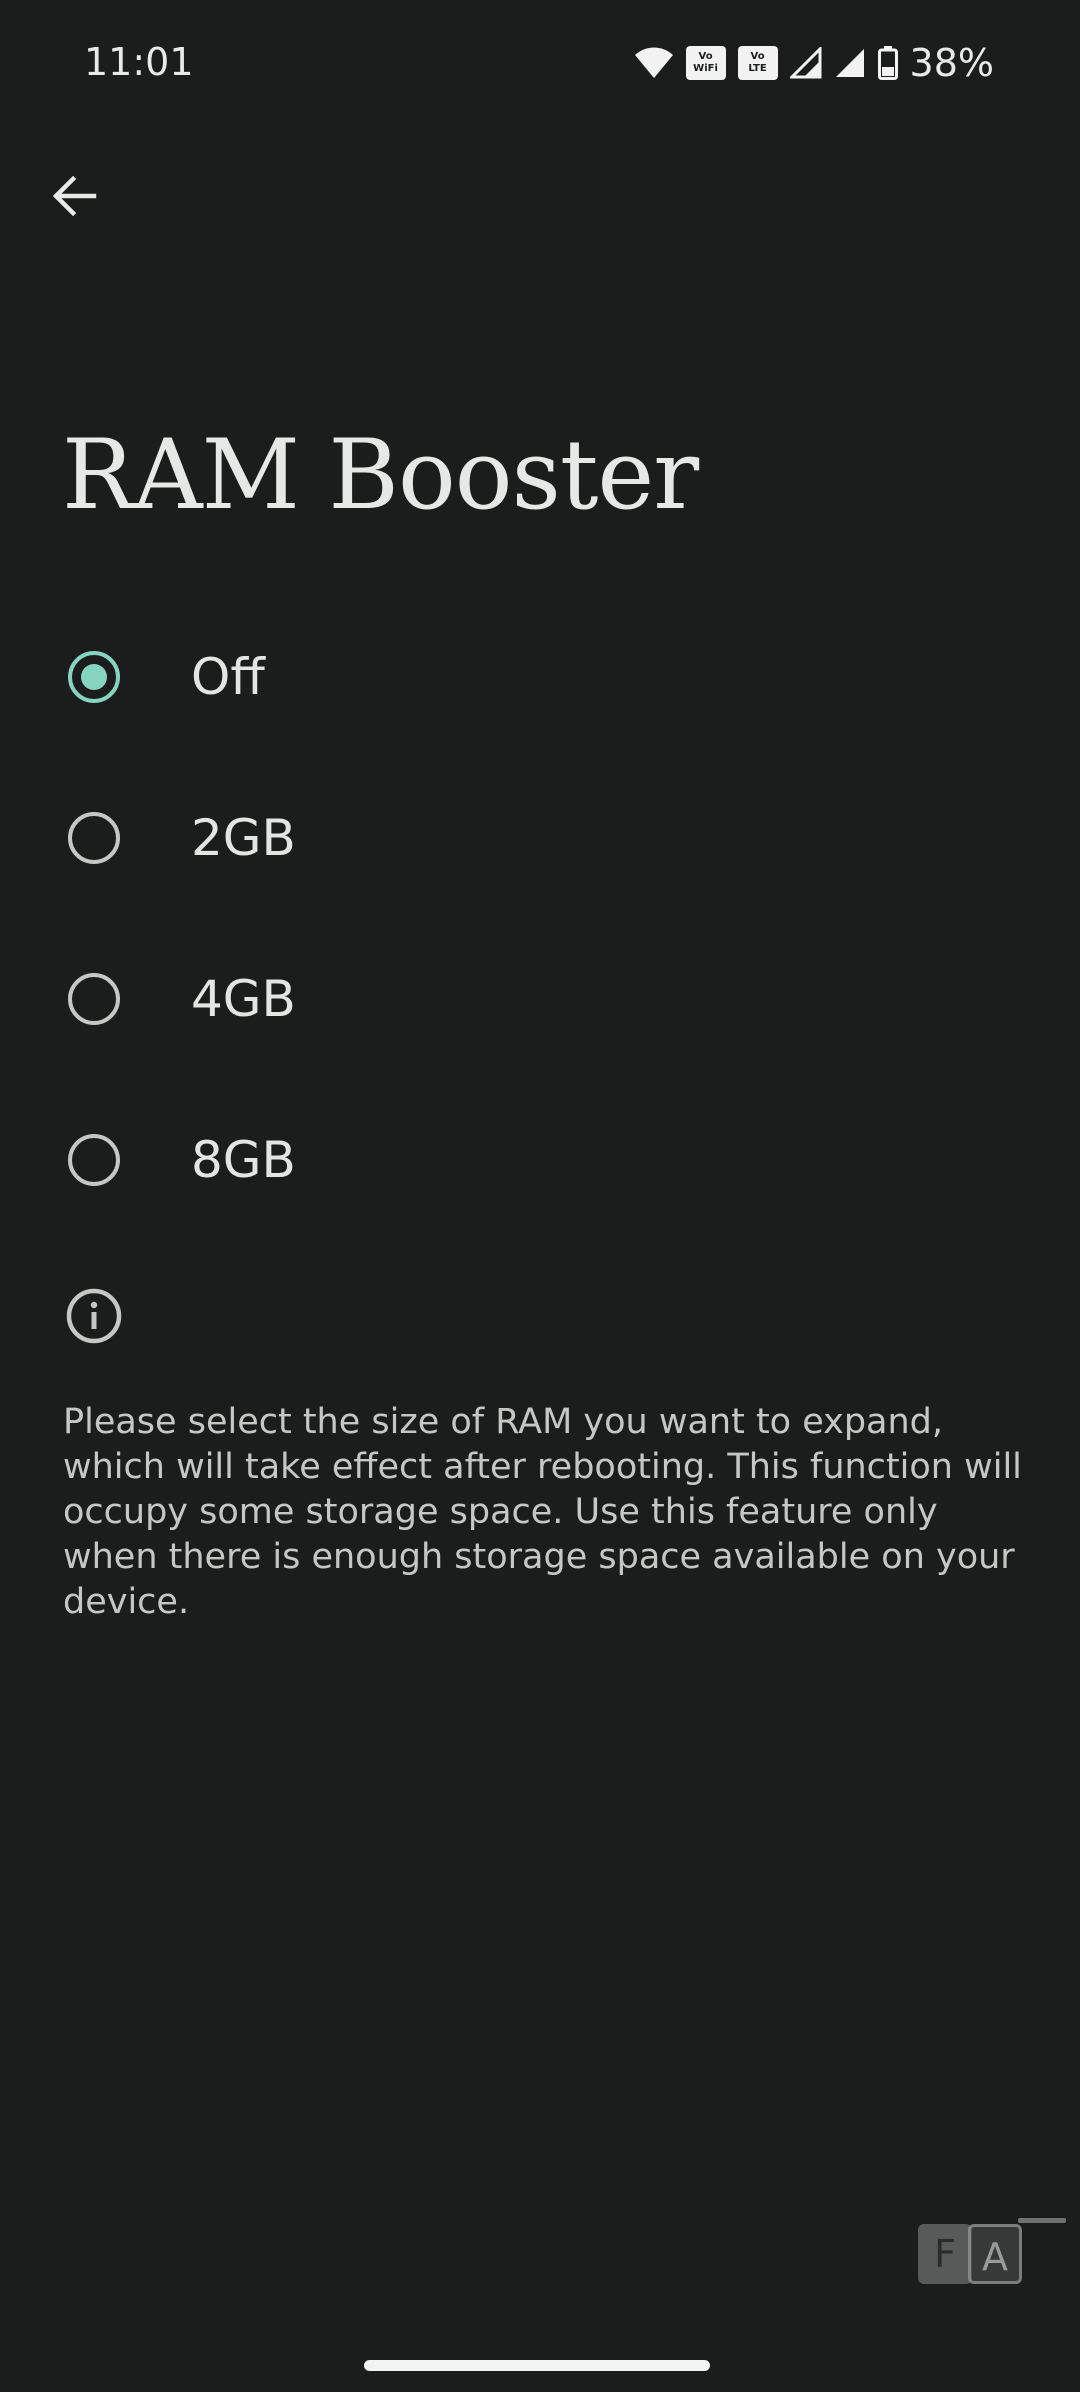 This screenshot has height=2392, width=1080. What do you see at coordinates (887, 63) in the screenshot?
I see `battery-icon` at bounding box center [887, 63].